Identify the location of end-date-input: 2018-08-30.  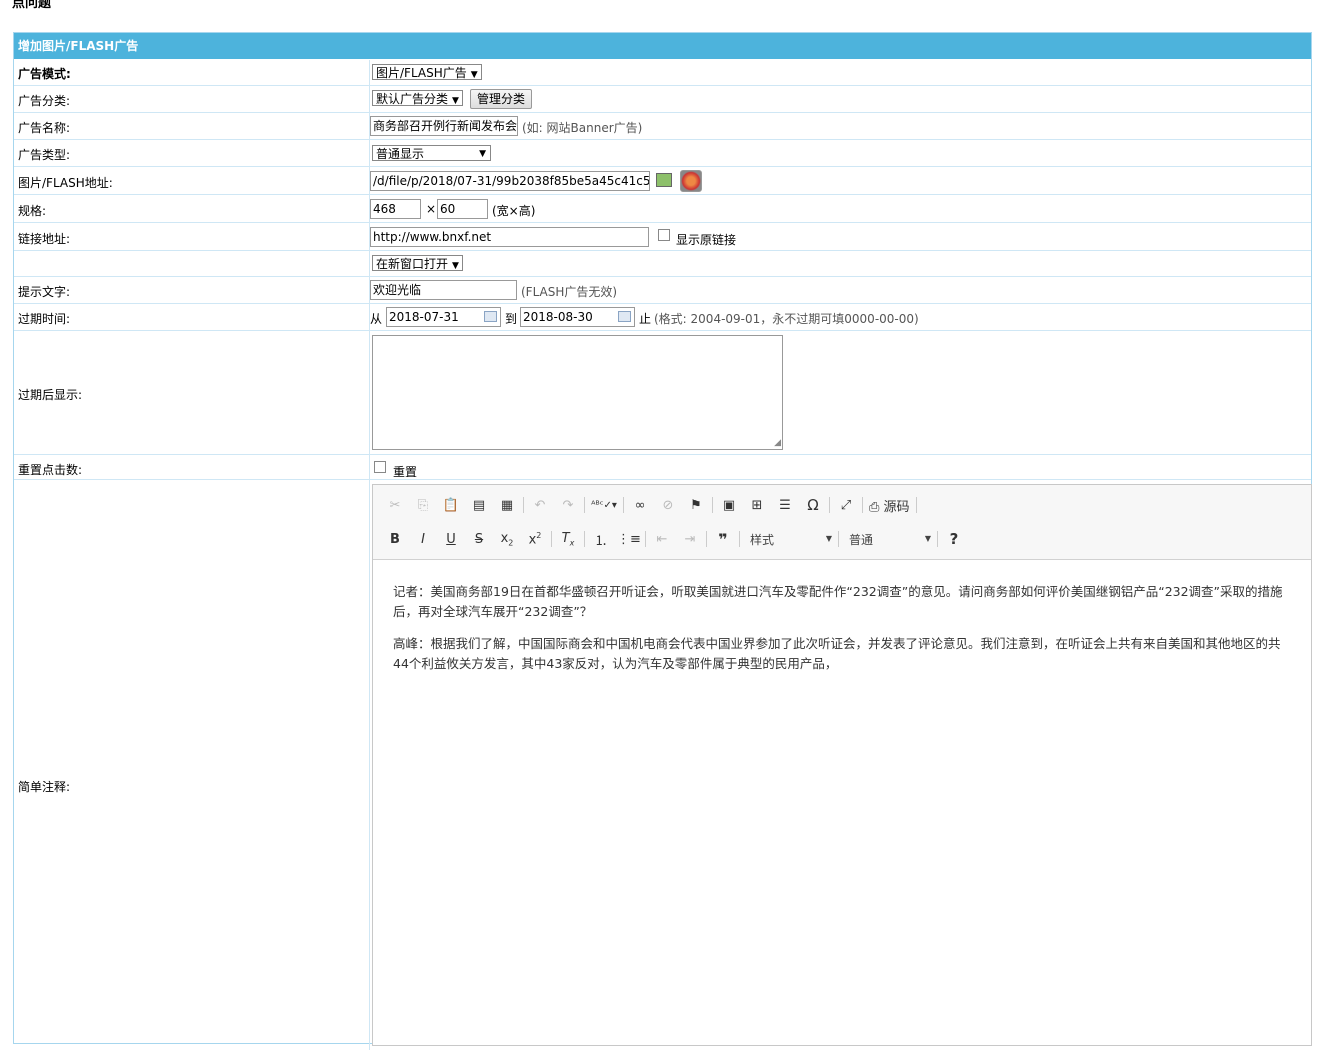
(577, 317).